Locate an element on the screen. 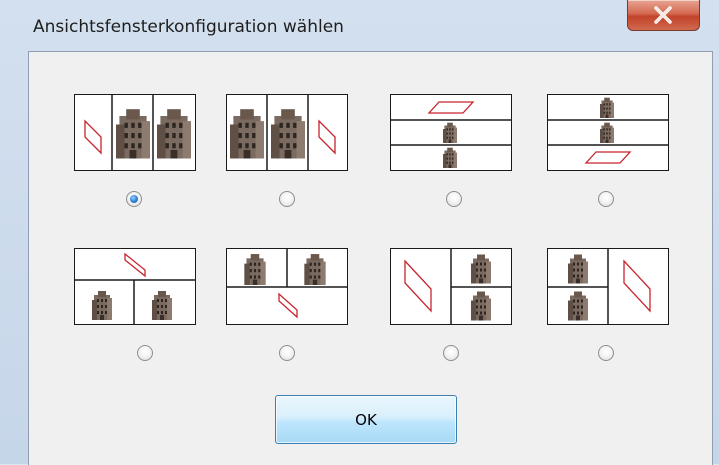 This screenshot has width=719, height=465. layout-thumbnail-3d-bottom-three-rows is located at coordinates (608, 132).